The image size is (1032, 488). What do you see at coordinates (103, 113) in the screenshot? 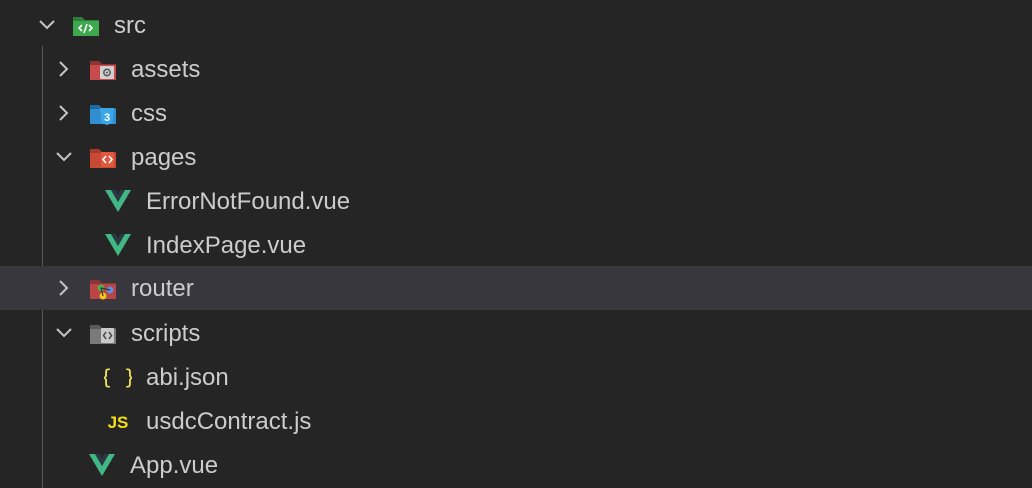
I see `css-folder-icon: 3` at bounding box center [103, 113].